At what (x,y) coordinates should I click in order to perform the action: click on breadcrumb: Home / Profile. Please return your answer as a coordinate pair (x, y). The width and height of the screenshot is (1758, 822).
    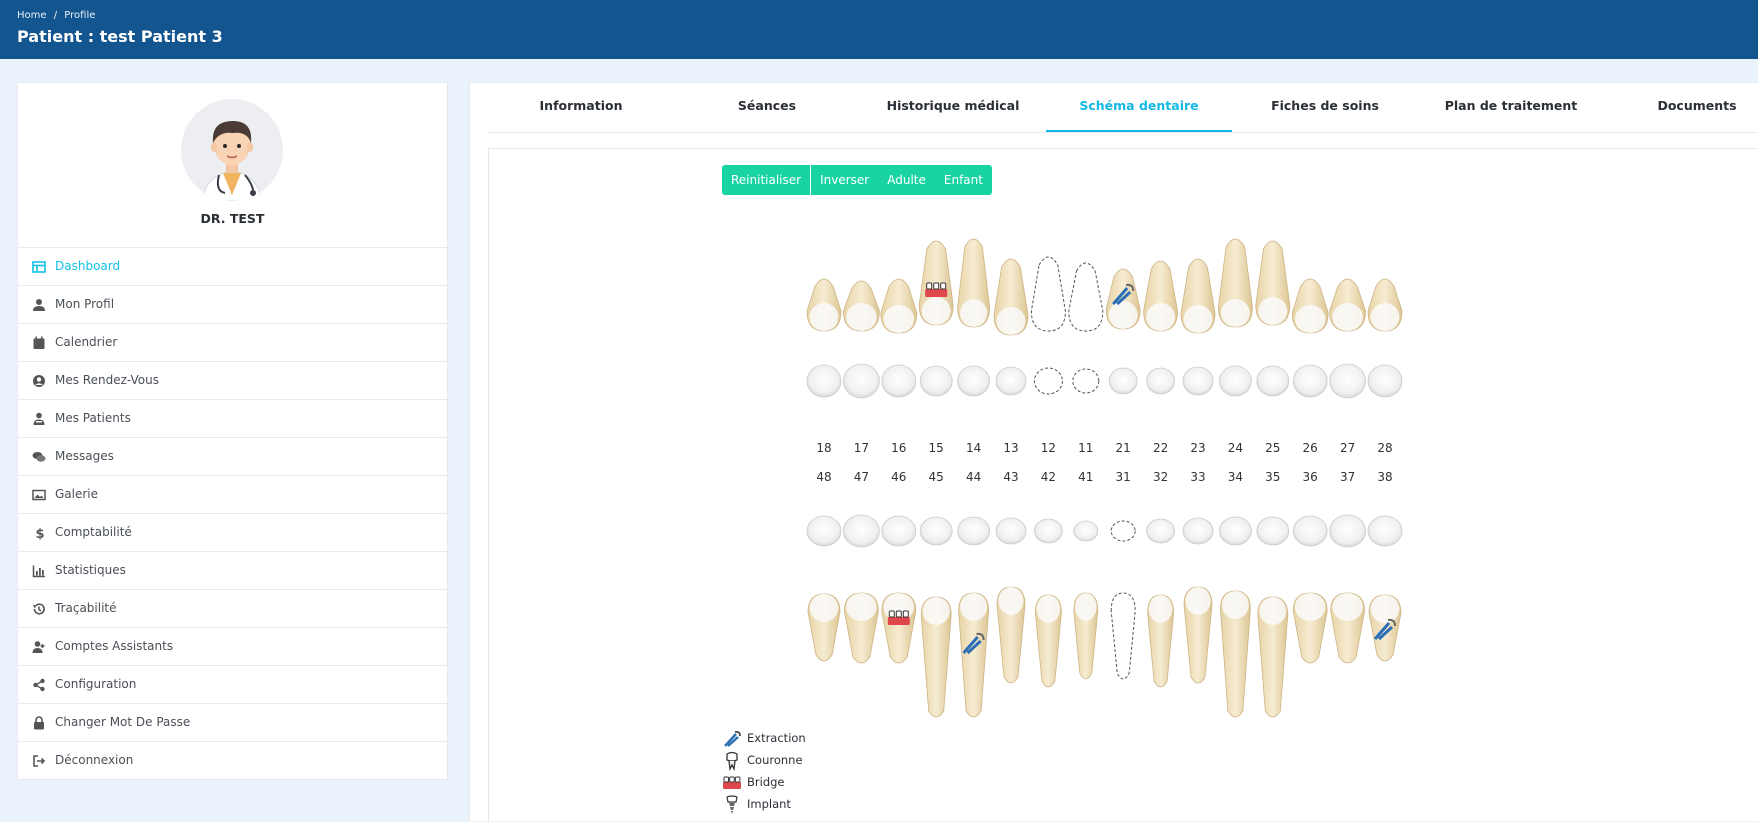
    Looking at the image, I should click on (58, 15).